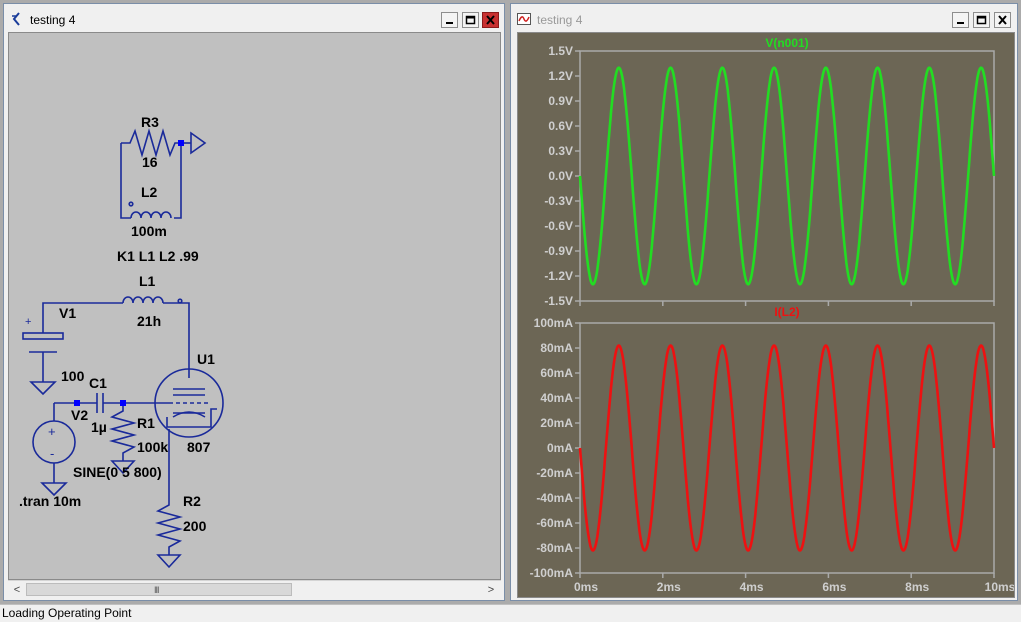  What do you see at coordinates (98, 383) in the screenshot?
I see `c1-label: C1` at bounding box center [98, 383].